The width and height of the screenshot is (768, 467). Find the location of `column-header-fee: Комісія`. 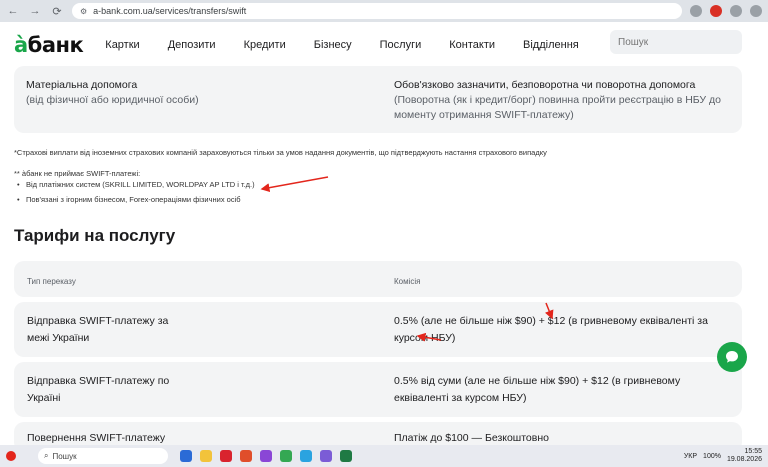

column-header-fee: Комісія is located at coordinates (407, 281).